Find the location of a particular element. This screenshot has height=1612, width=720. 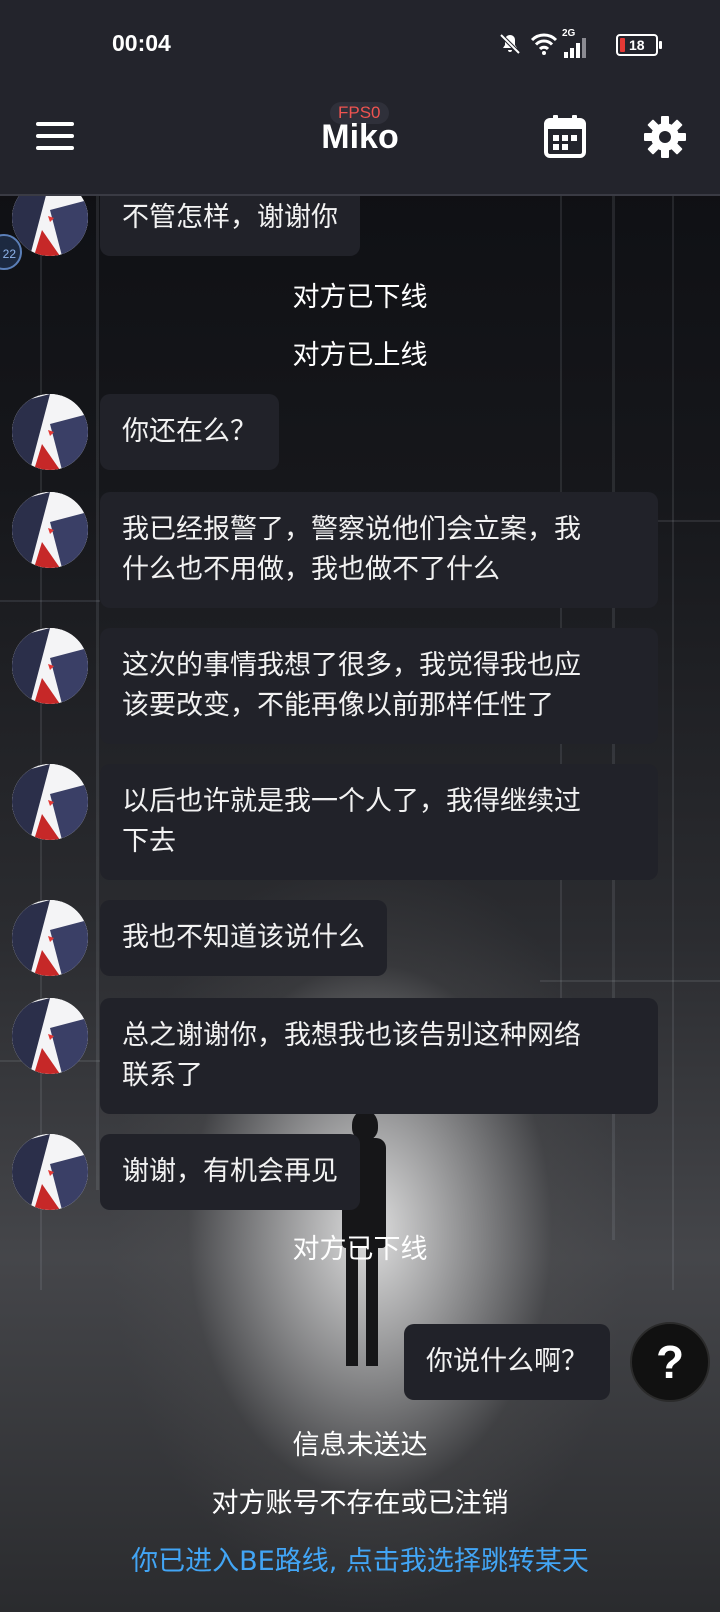

message-line: 联系了 is located at coordinates (162, 1075).